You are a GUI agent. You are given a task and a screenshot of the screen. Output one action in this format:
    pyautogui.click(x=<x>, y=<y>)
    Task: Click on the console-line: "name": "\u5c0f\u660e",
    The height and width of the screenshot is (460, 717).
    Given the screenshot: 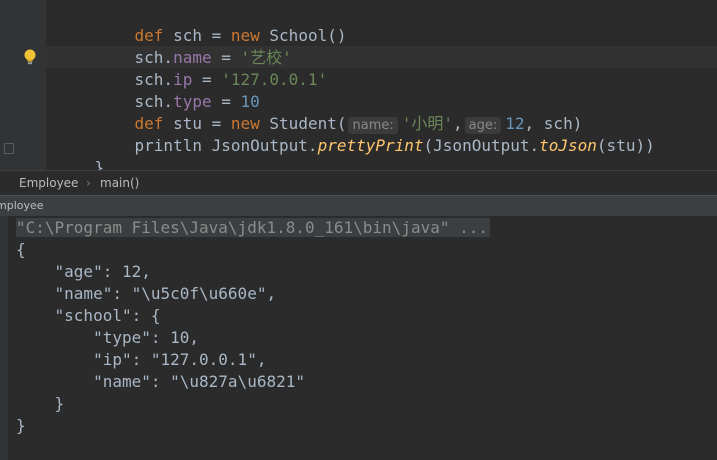 What is the action you would take?
    pyautogui.click(x=146, y=293)
    